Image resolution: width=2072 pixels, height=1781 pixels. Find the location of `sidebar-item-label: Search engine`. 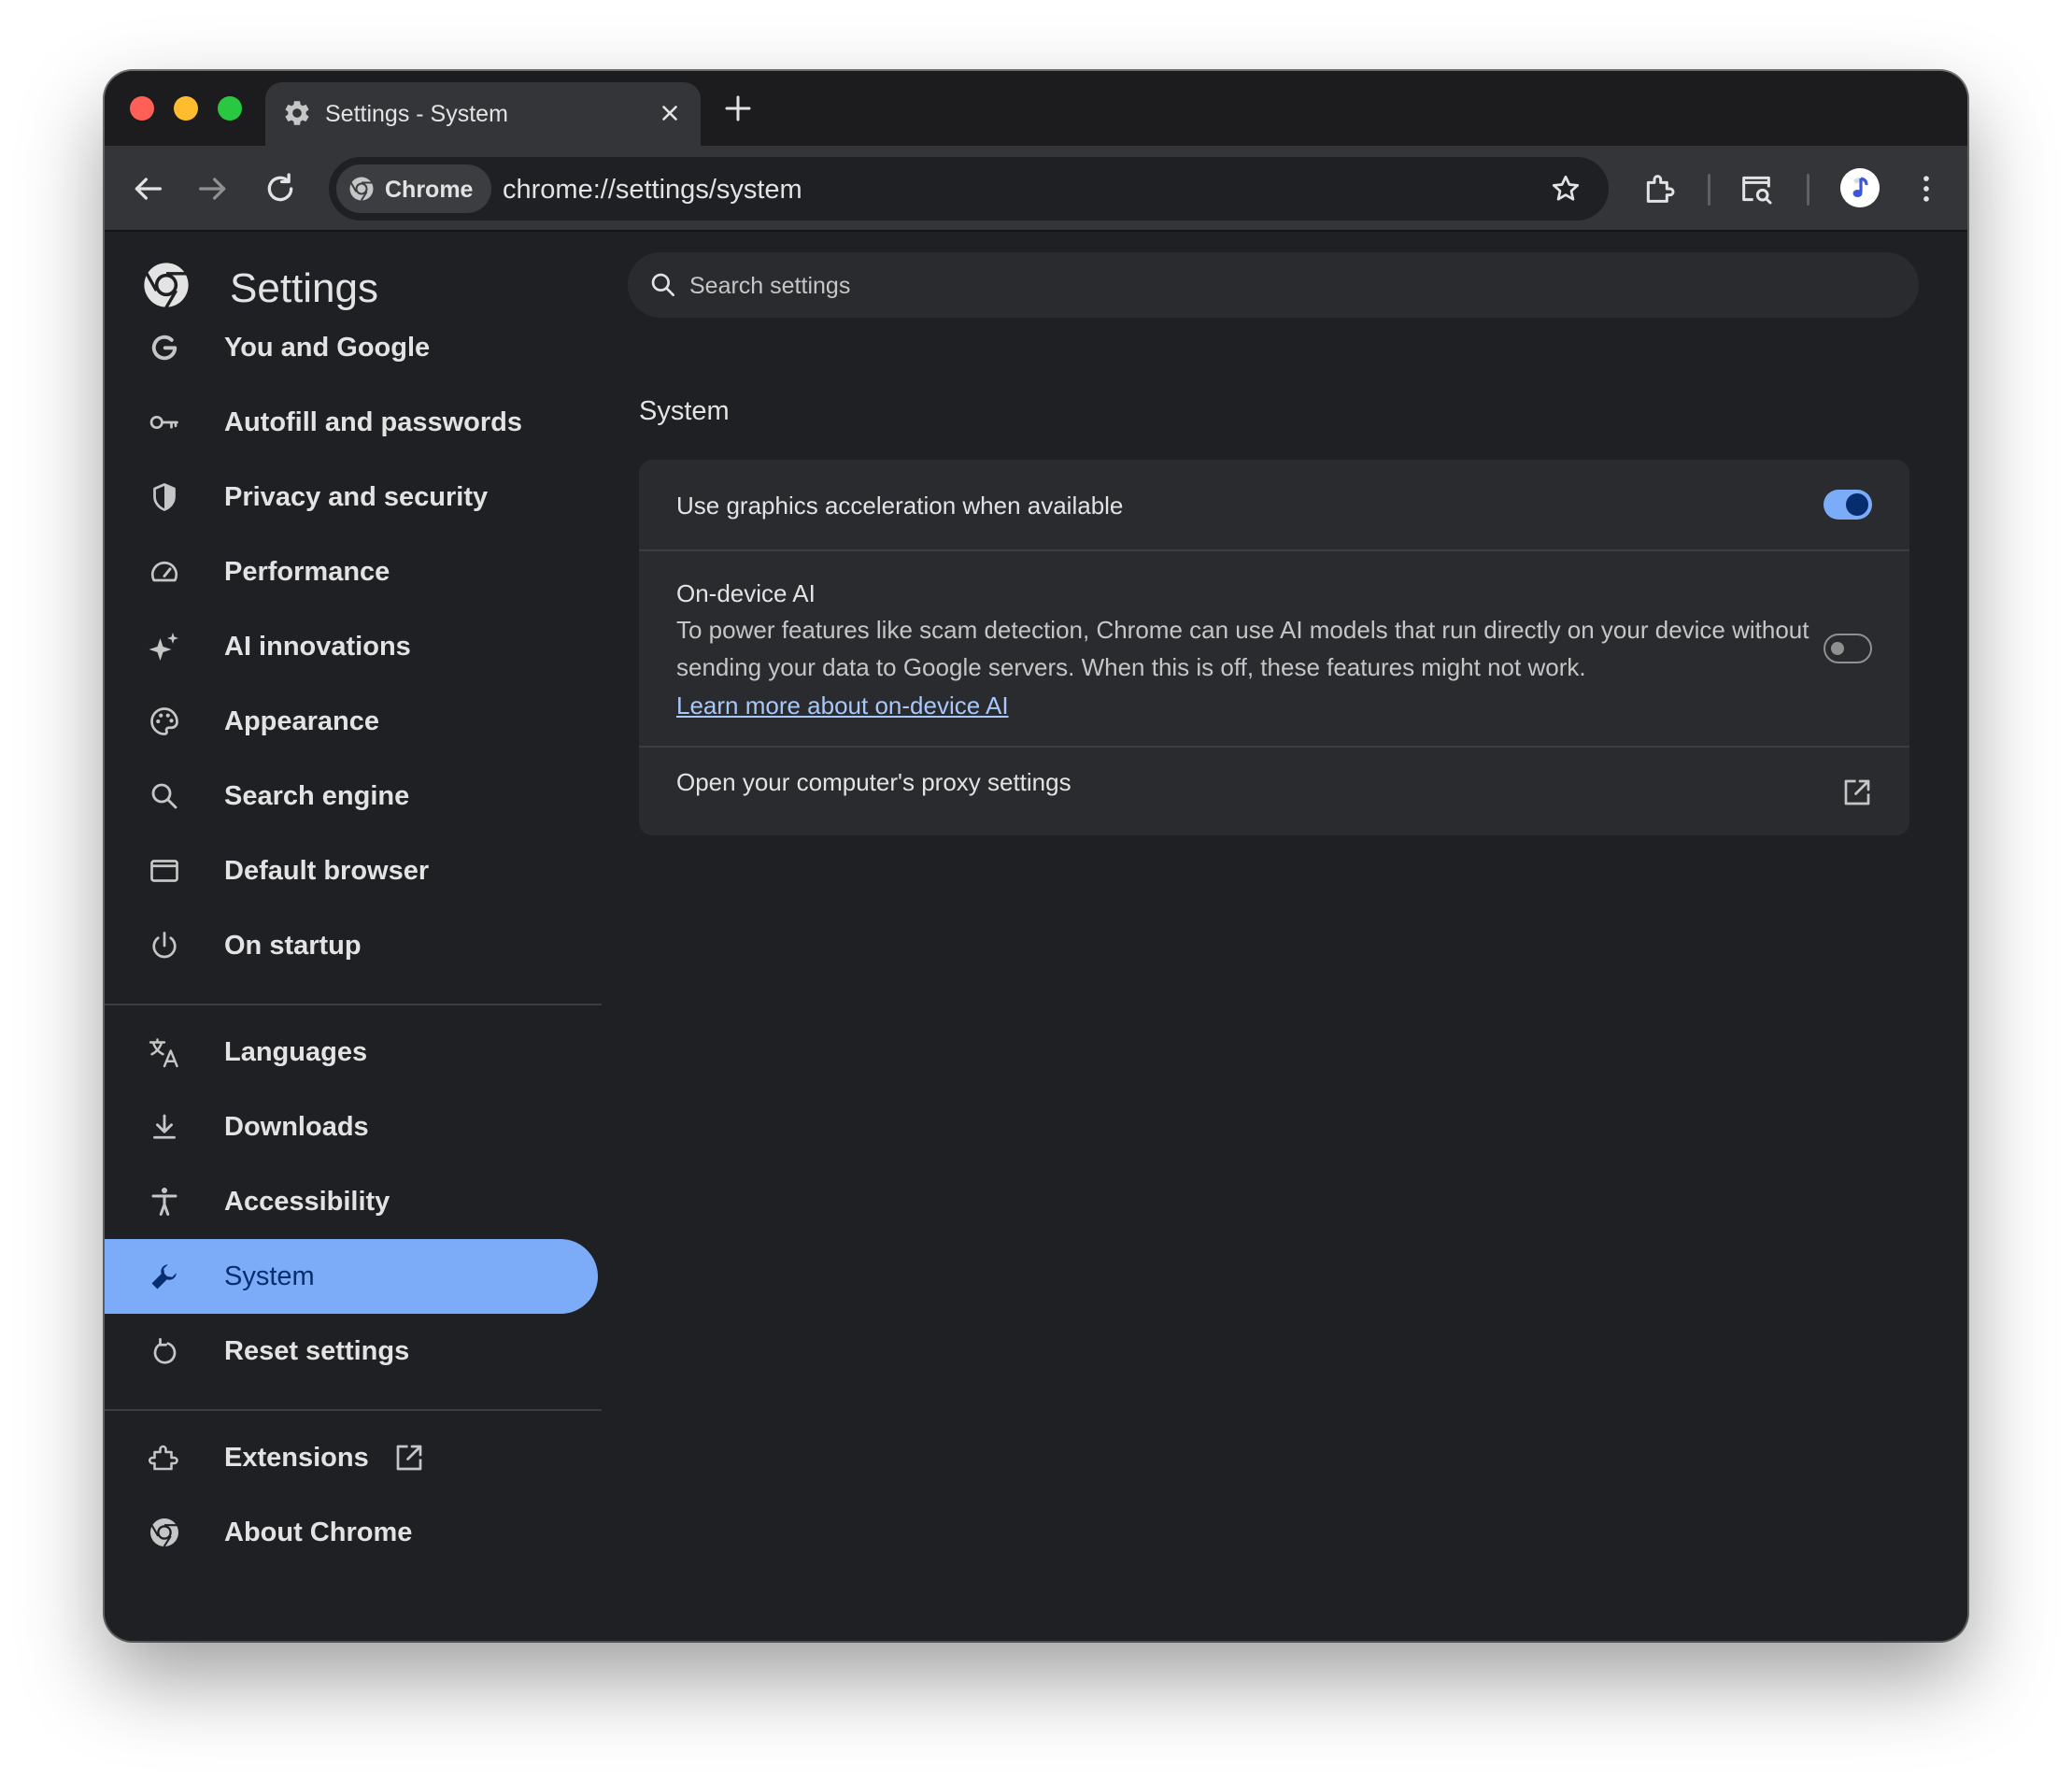

sidebar-item-label: Search engine is located at coordinates (317, 796).